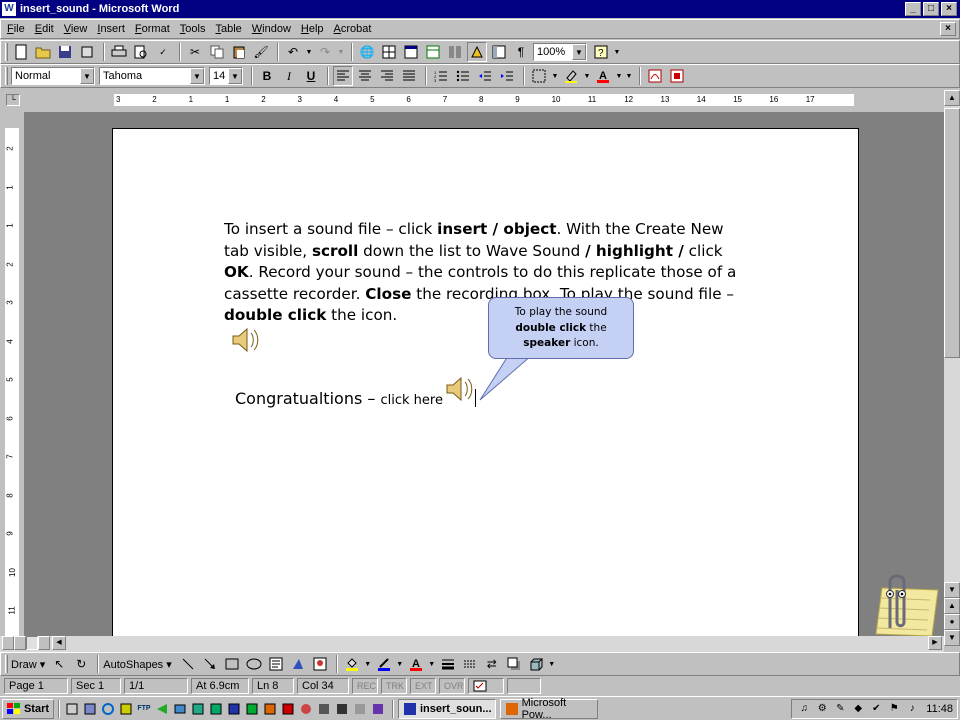  Describe the element at coordinates (935, 643) in the screenshot. I see `scroll-right-button: ▶` at that location.